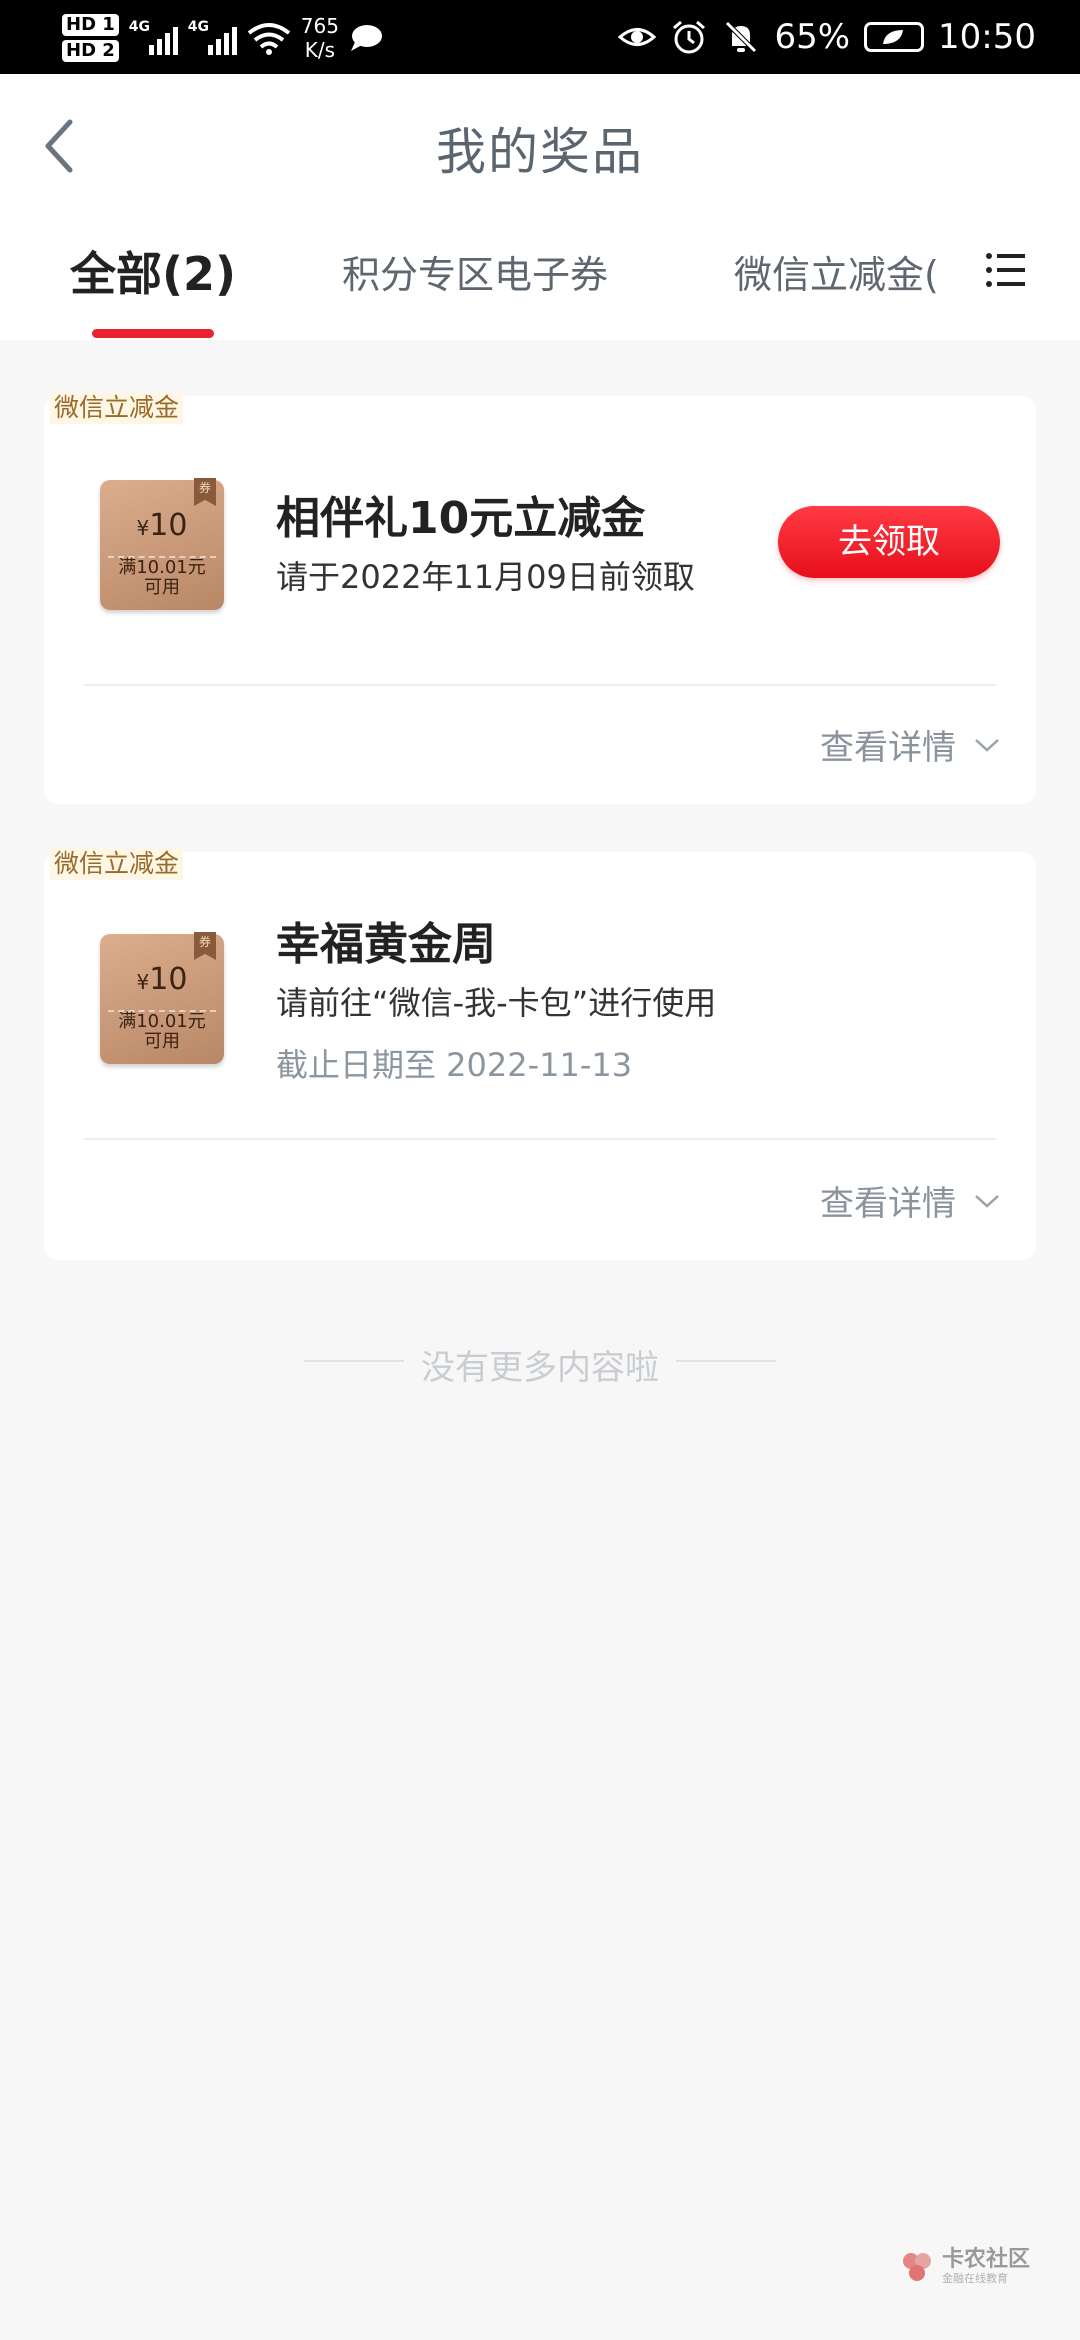 This screenshot has width=1080, height=2340. What do you see at coordinates (319, 26) in the screenshot?
I see `speed-value: 765` at bounding box center [319, 26].